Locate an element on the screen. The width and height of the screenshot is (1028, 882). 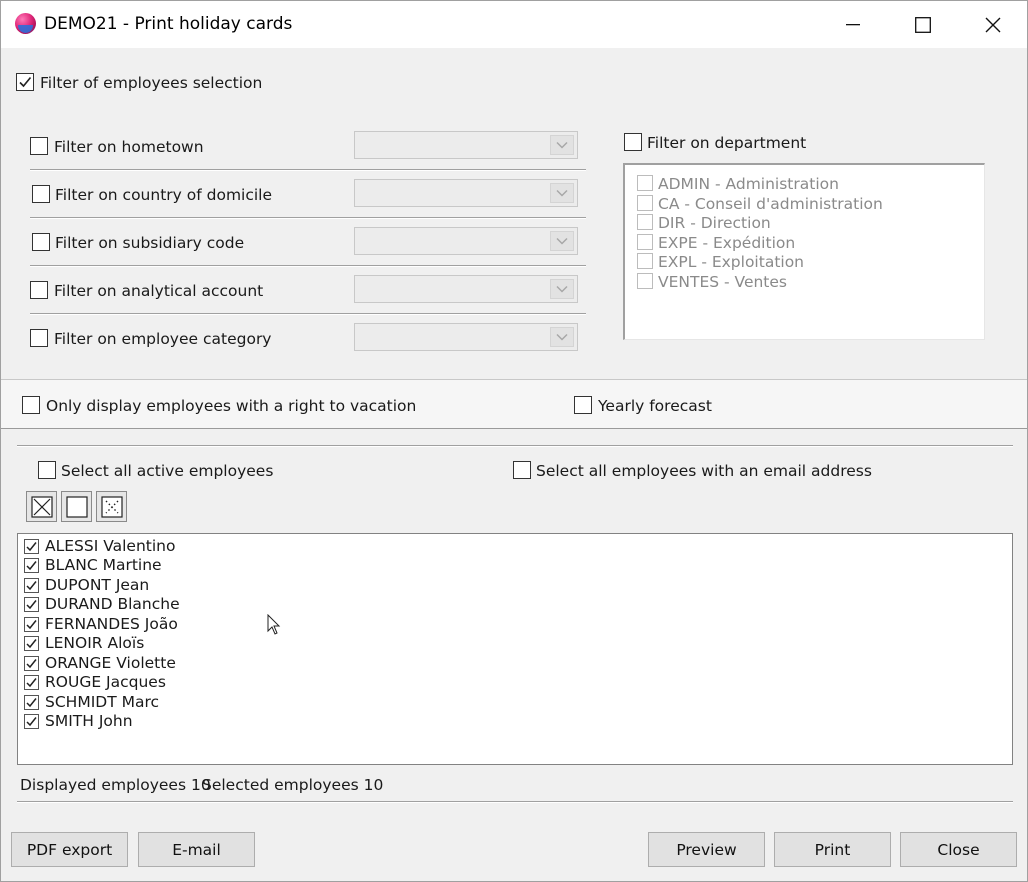
maximize-button is located at coordinates (923, 24).